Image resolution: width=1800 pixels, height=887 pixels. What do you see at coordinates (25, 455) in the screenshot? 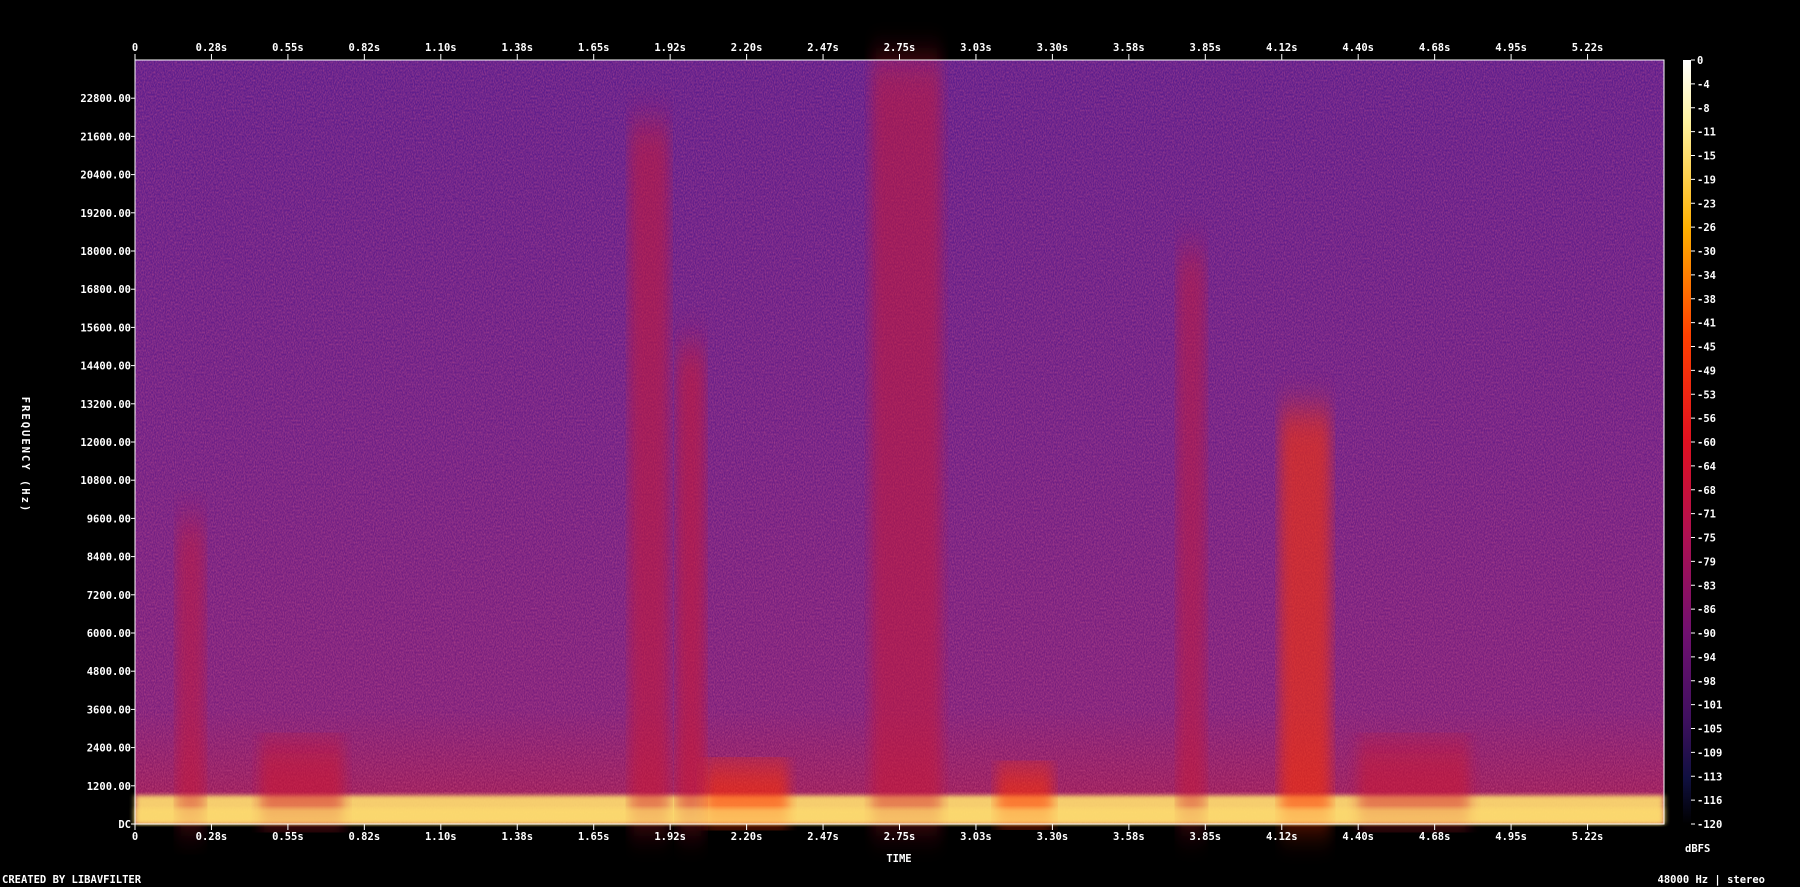
I see `y-axis-label: FREQUENCY (Hz)` at bounding box center [25, 455].